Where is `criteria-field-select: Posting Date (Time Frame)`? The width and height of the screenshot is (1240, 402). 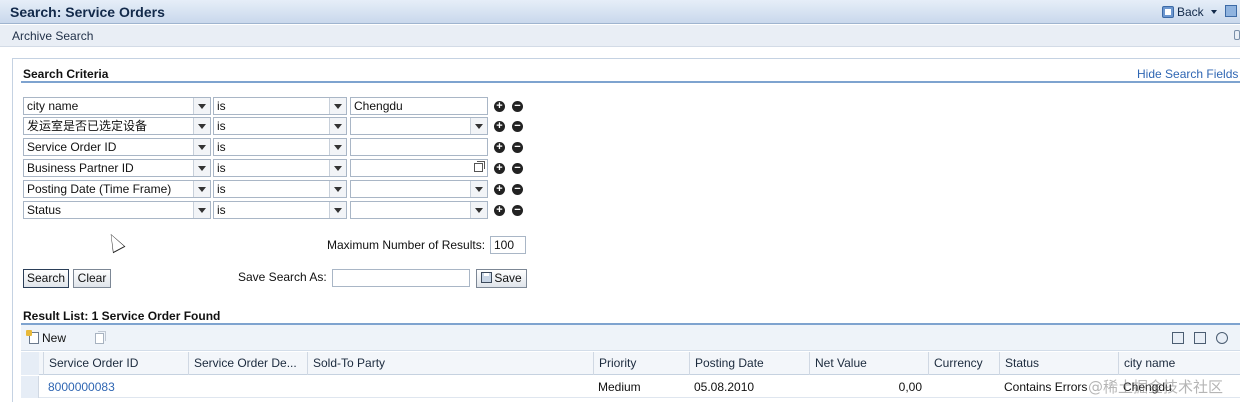 criteria-field-select: Posting Date (Time Frame) is located at coordinates (117, 189).